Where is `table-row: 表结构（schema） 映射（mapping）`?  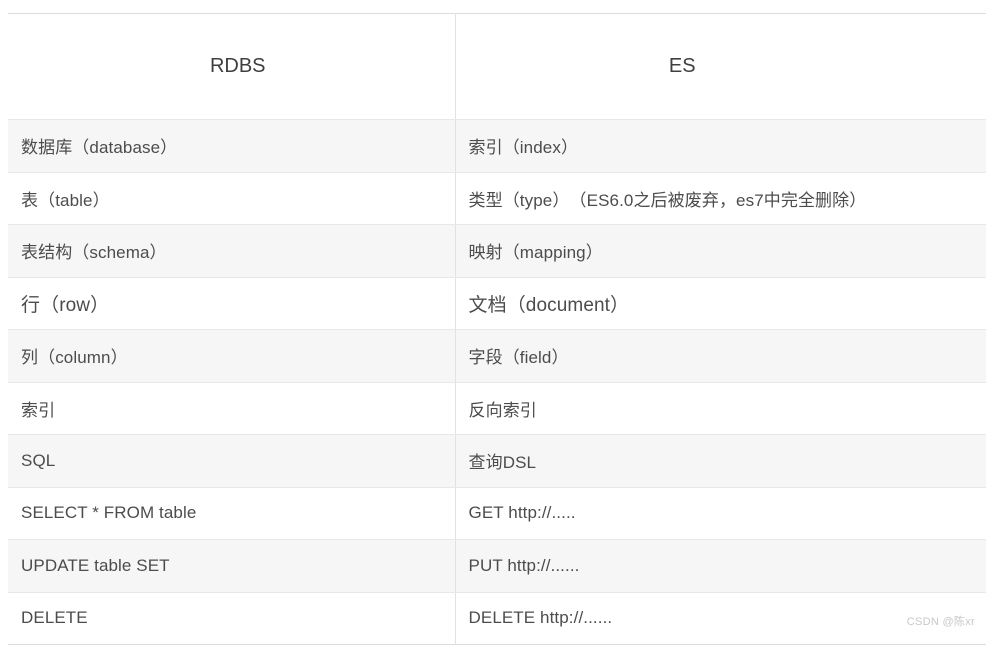 table-row: 表结构（schema） 映射（mapping） is located at coordinates (497, 251).